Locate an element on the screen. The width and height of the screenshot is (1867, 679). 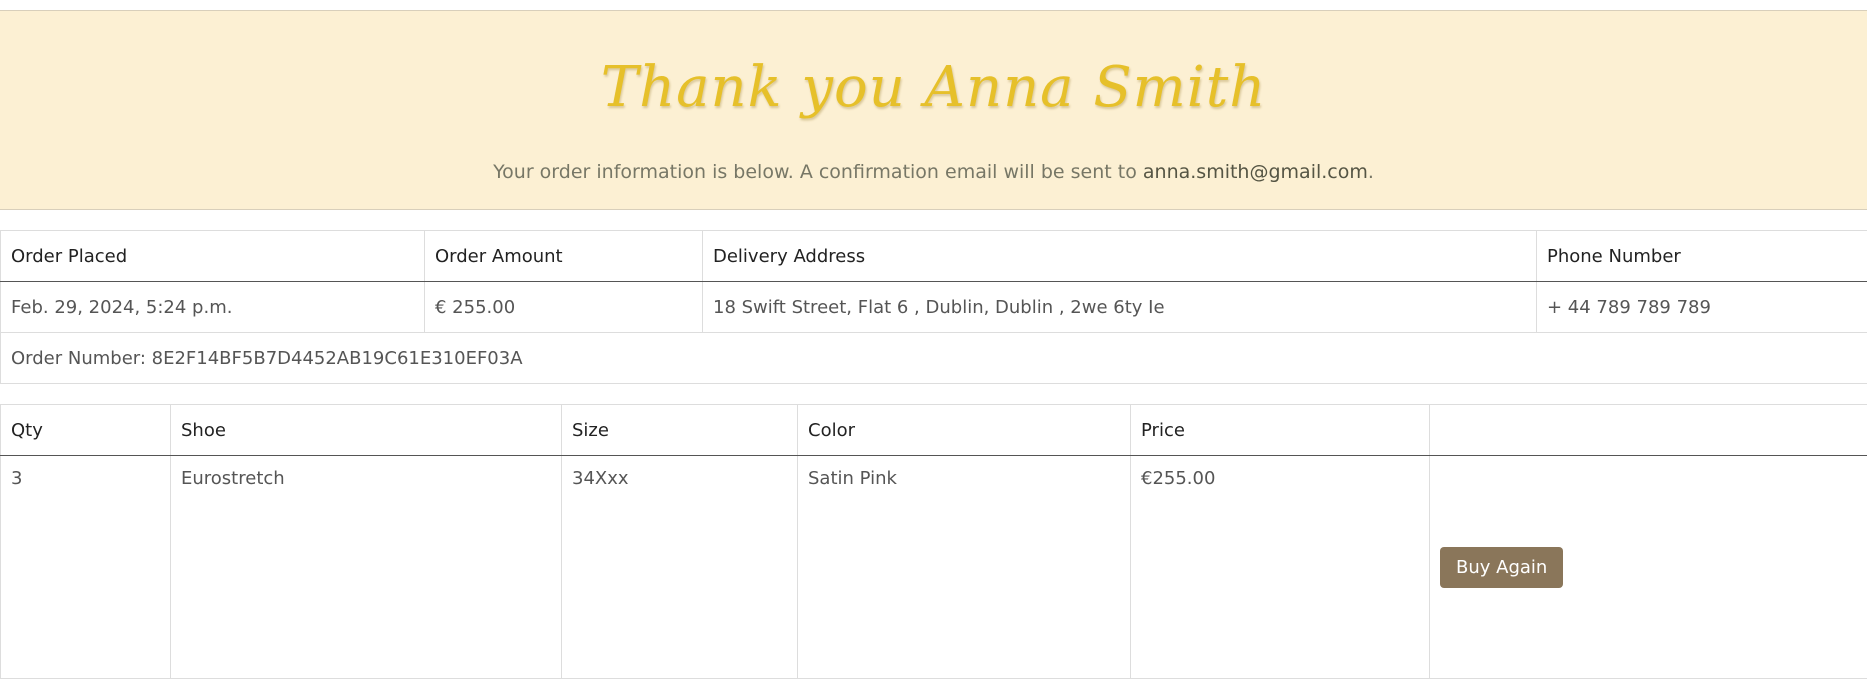
confirmation-message-end: . is located at coordinates (1371, 172).